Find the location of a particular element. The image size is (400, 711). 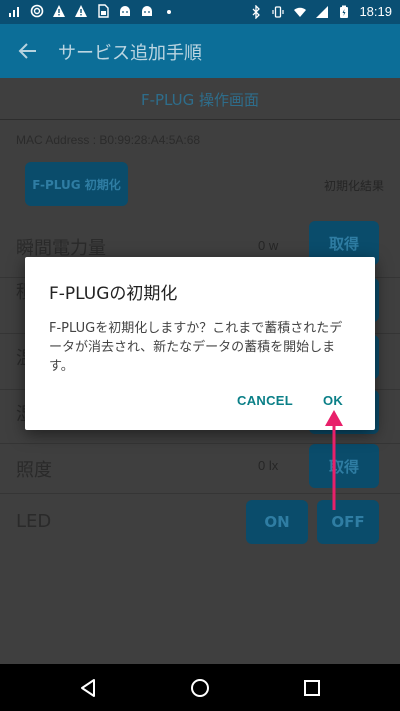

battery-icon is located at coordinates (344, 12).